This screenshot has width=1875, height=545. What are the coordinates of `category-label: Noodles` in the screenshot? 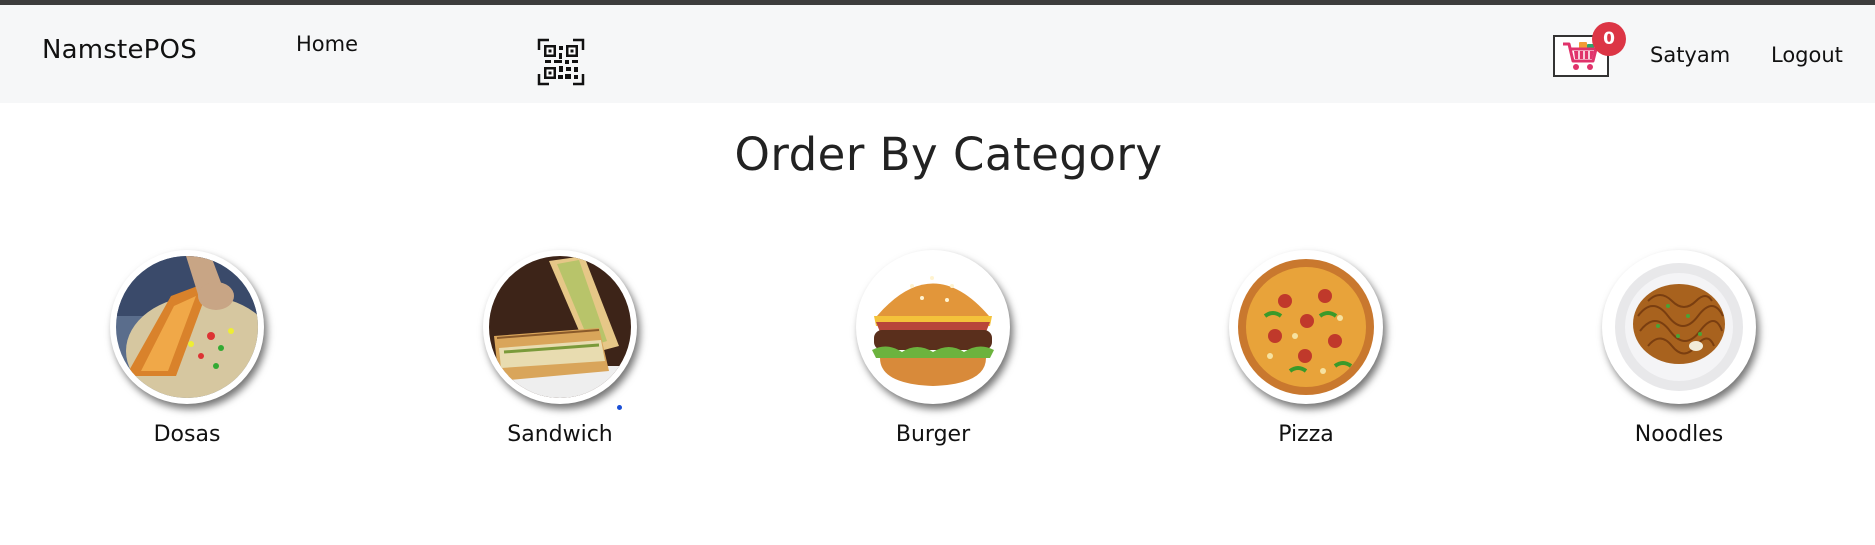 It's located at (1679, 434).